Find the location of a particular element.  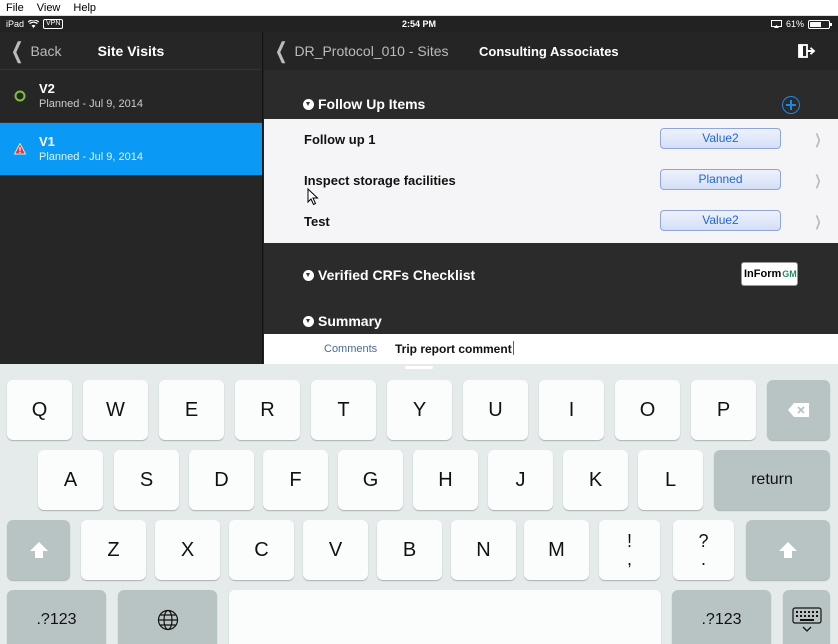

status-time: 2:54 PM is located at coordinates (418, 24).